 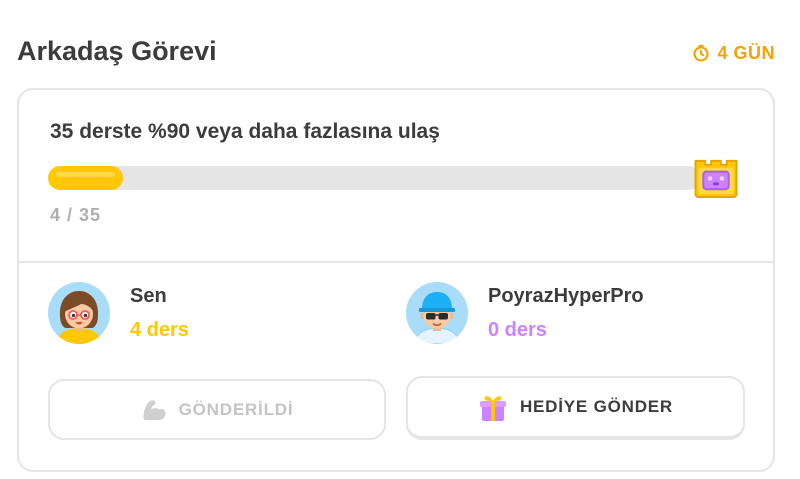 I want to click on time-remaining-label: 4 GÜN, so click(x=746, y=53).